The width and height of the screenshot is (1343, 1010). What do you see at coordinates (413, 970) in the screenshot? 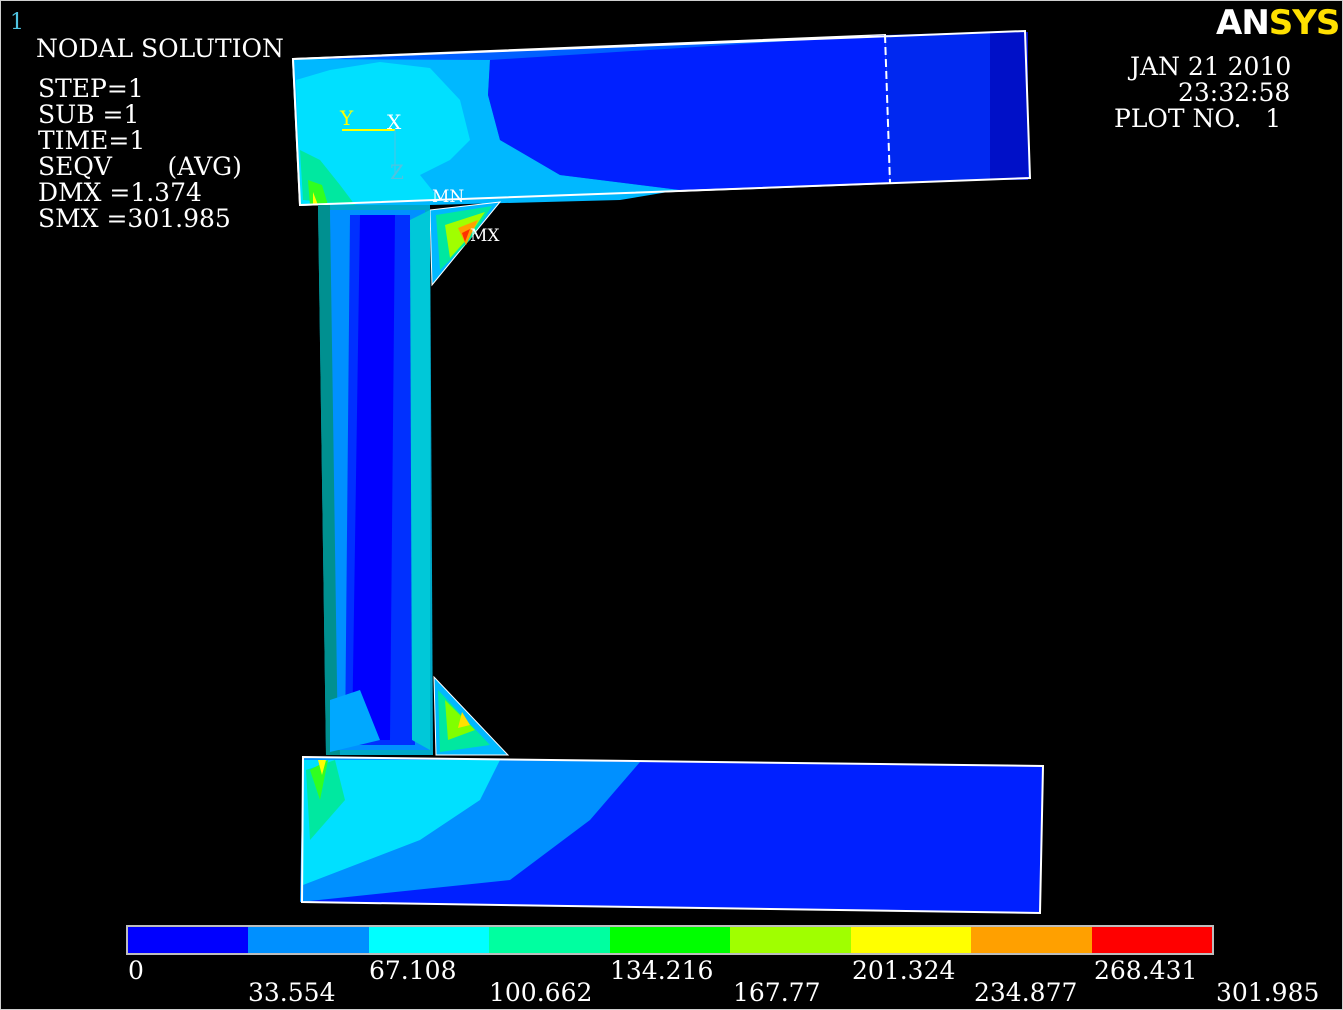
I see `legend-label-top: 67.108` at bounding box center [413, 970].